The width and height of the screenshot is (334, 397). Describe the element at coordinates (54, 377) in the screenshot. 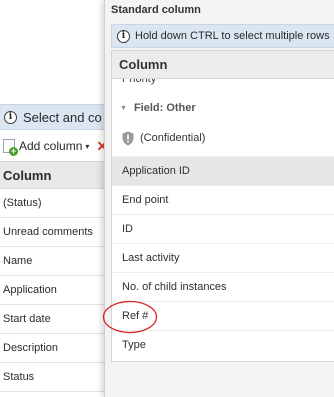

I see `grid-row: Status` at that location.